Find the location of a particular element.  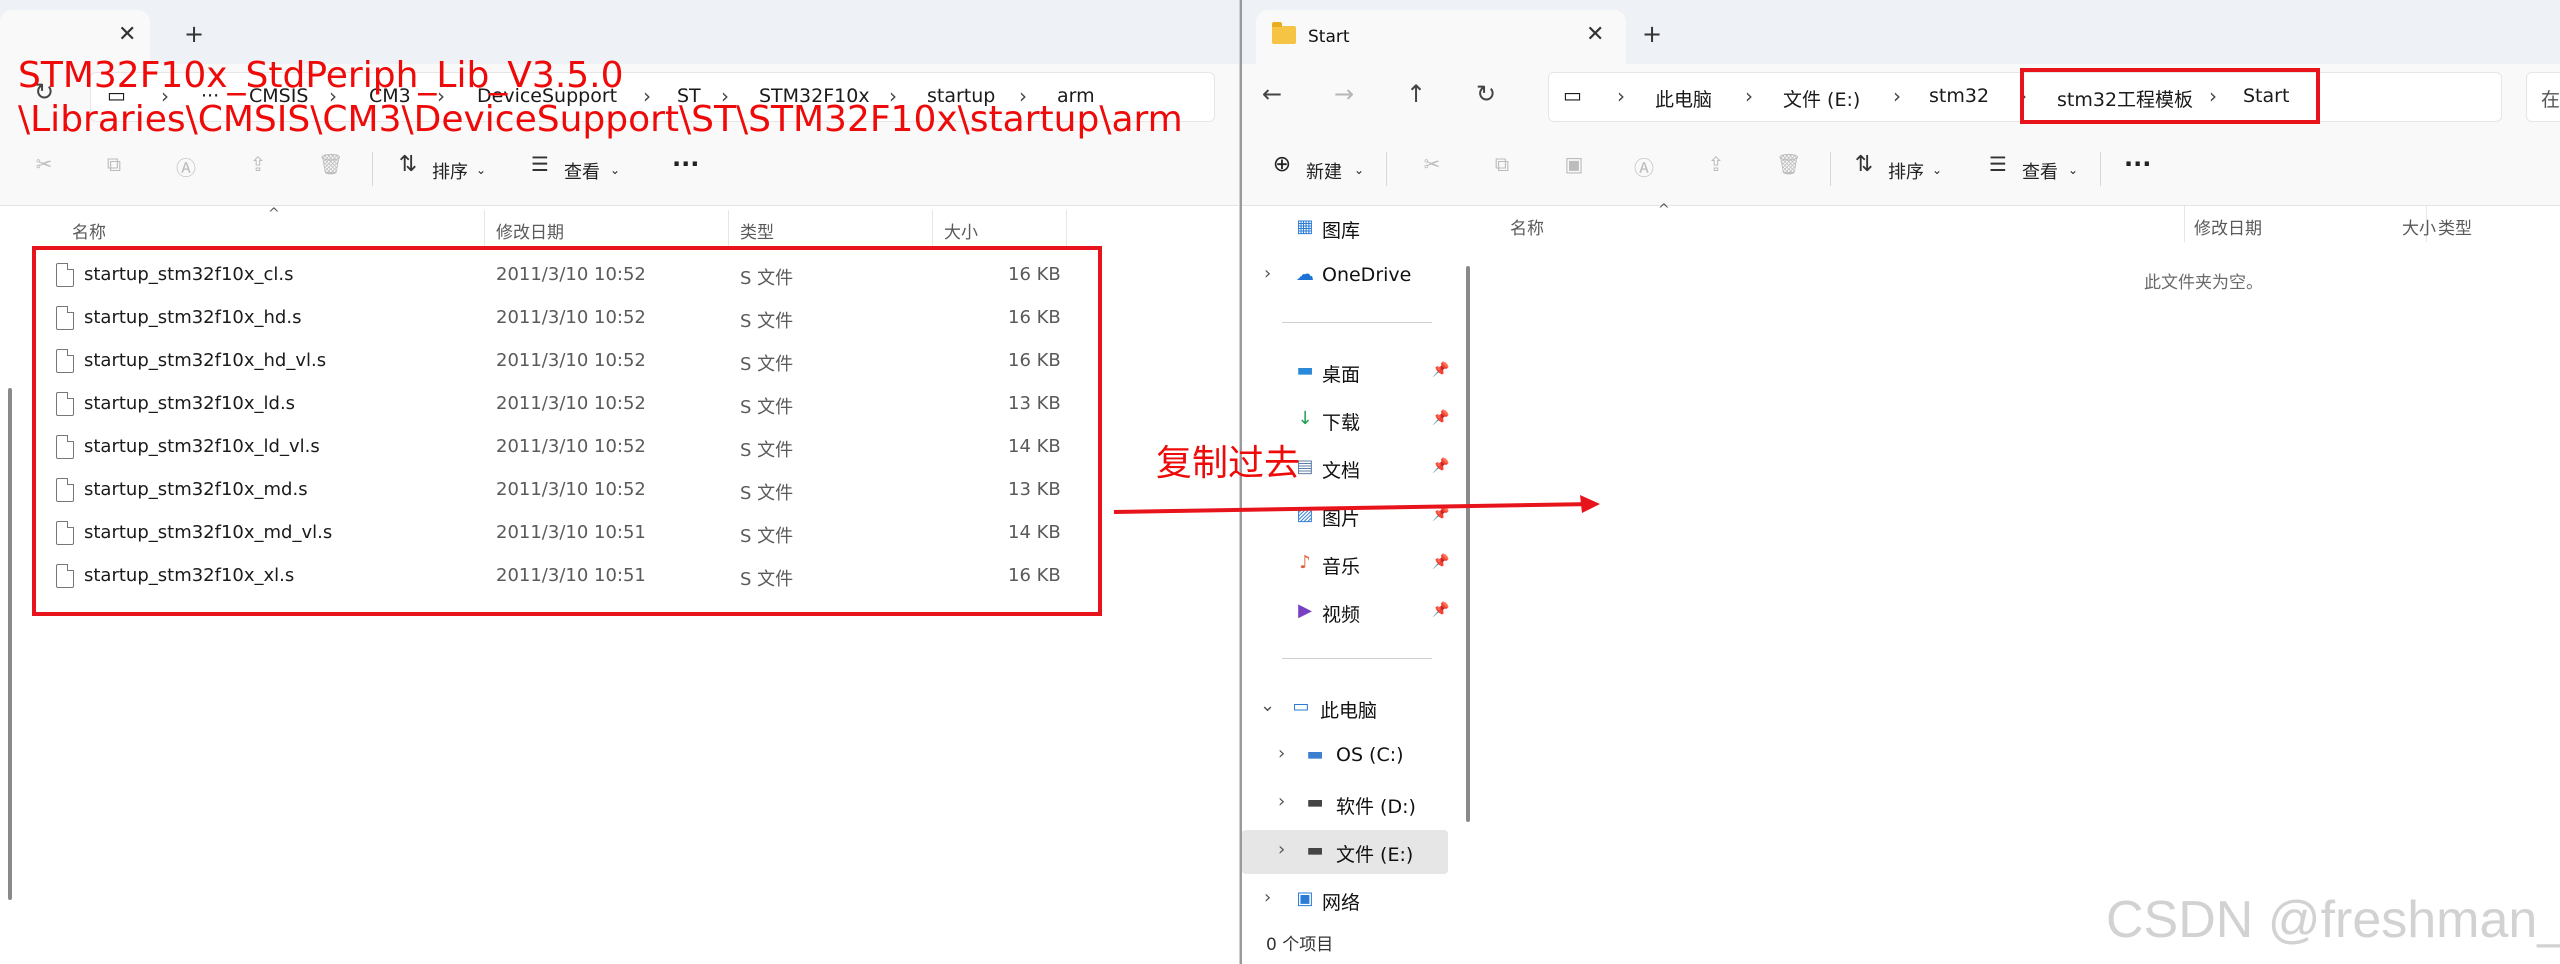

drive-icon: ▬ is located at coordinates (1315, 850).